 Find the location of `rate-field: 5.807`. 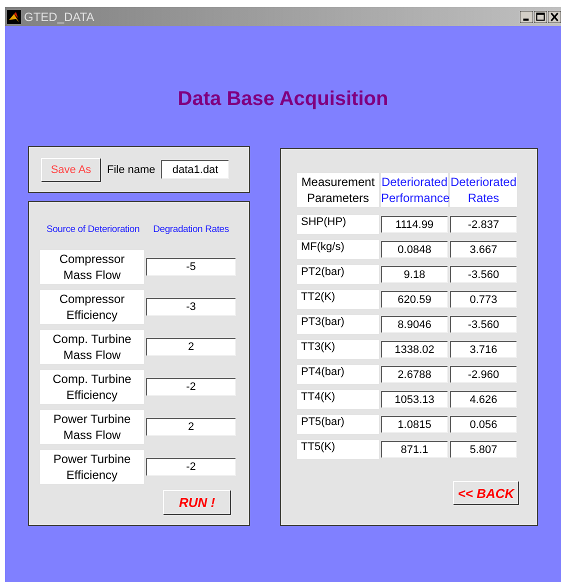

rate-field: 5.807 is located at coordinates (483, 449).